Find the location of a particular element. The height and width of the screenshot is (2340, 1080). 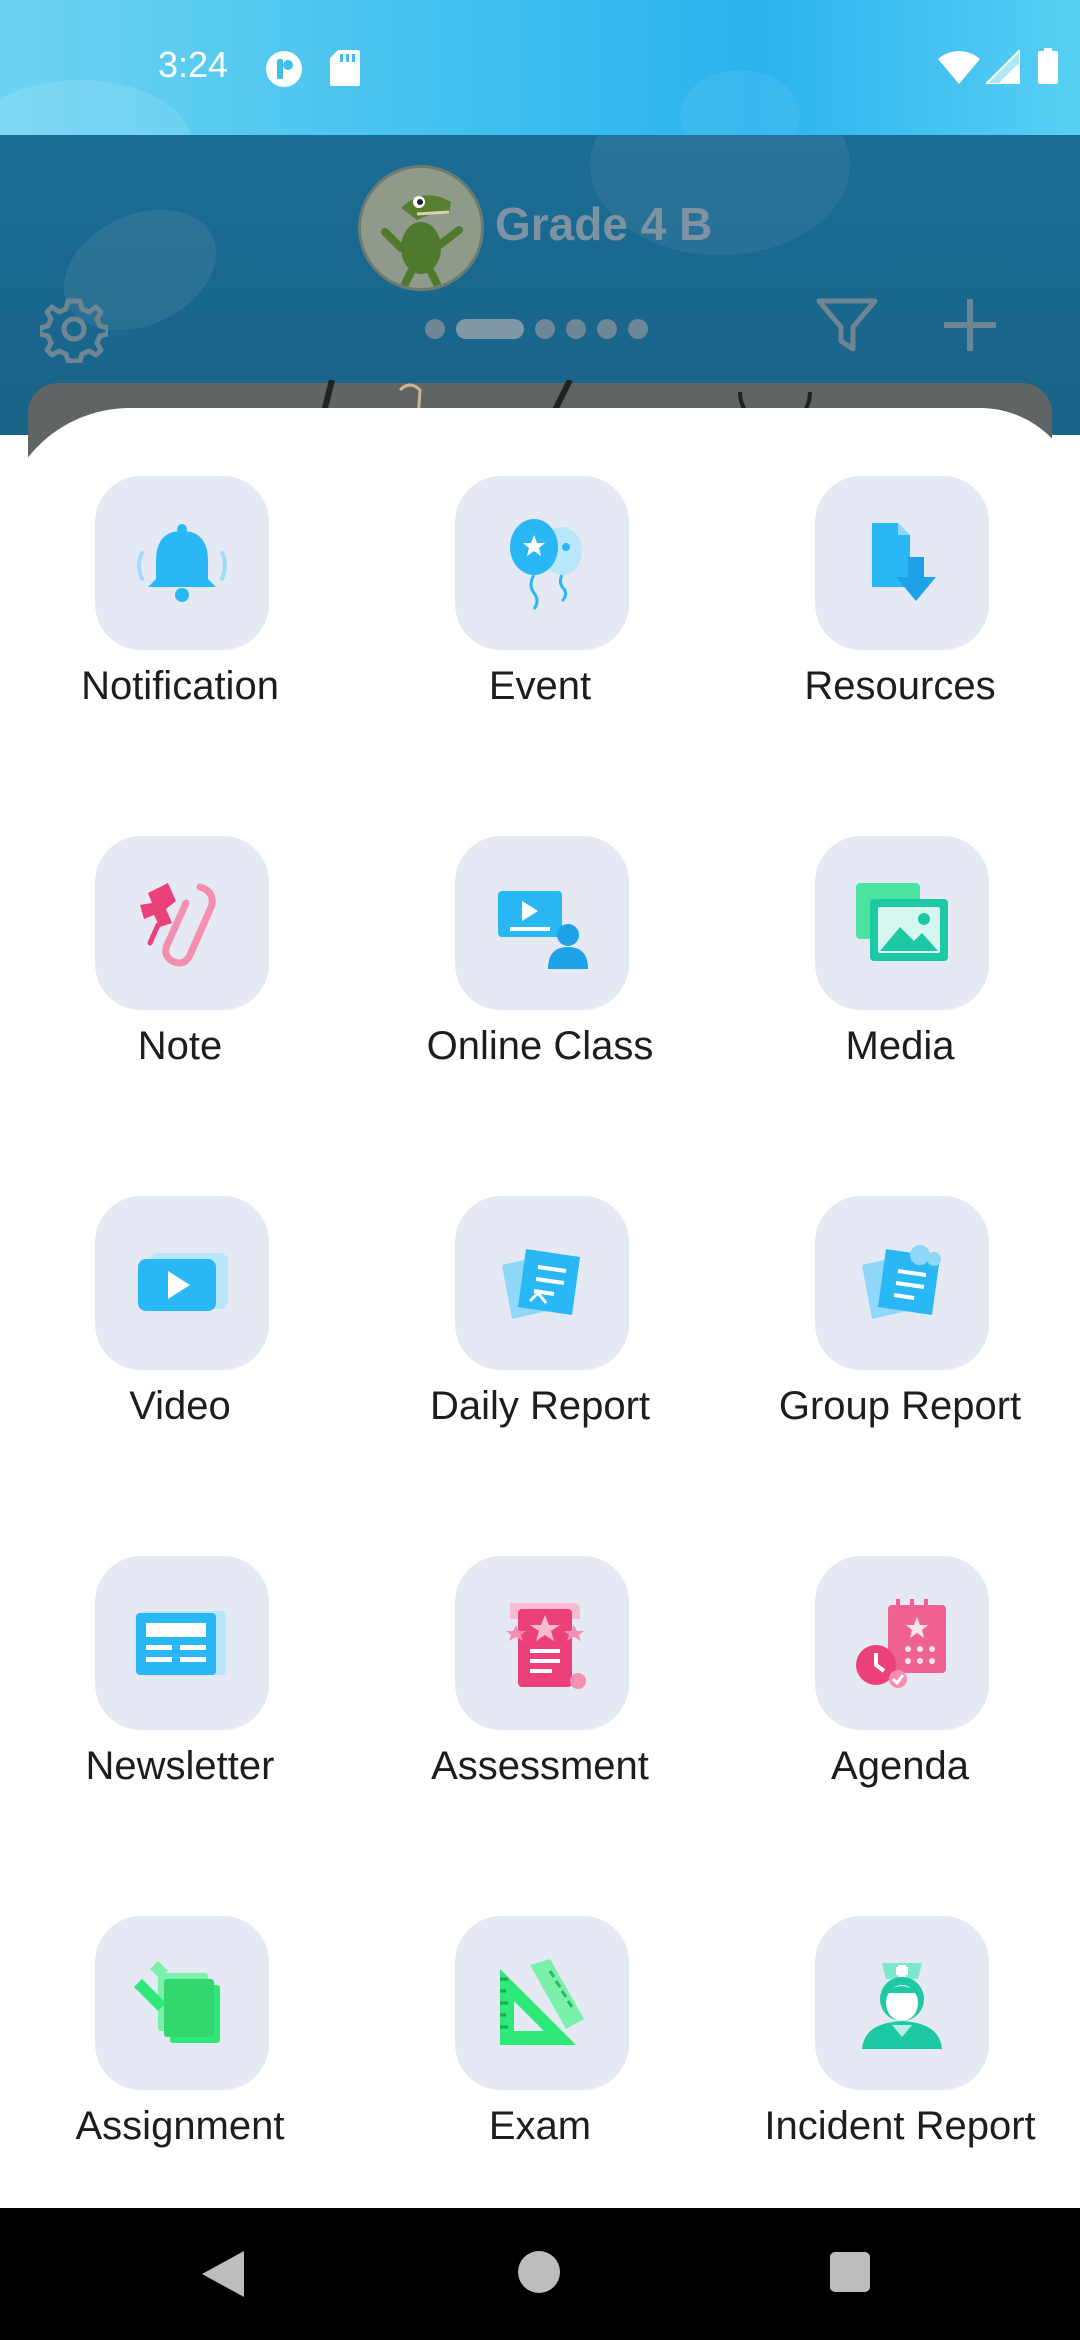

presentation-user-icon is located at coordinates (542, 923).